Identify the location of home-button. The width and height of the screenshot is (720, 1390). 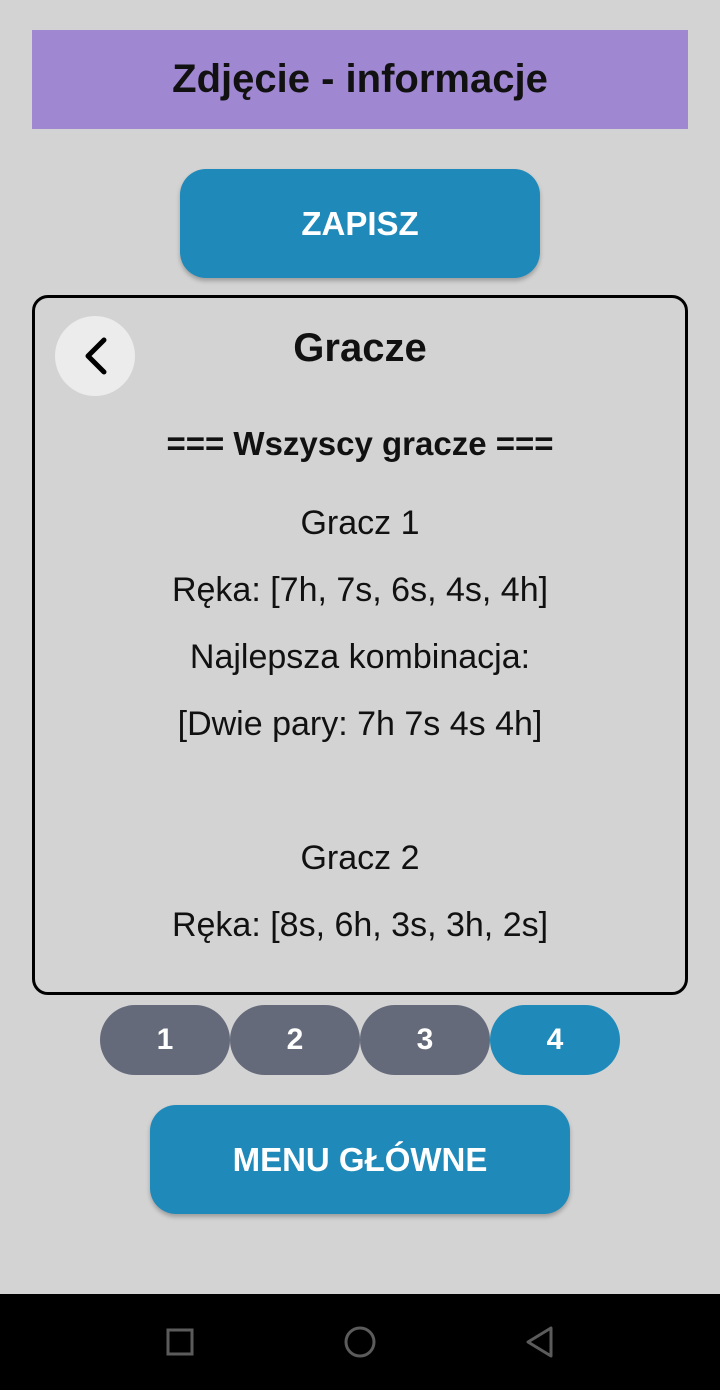
(360, 1342).